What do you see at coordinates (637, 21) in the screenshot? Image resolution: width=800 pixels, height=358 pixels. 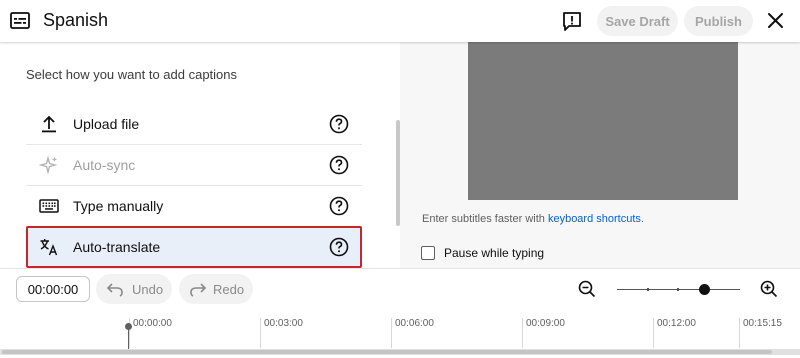 I see `save-draft-button: Save Draft` at bounding box center [637, 21].